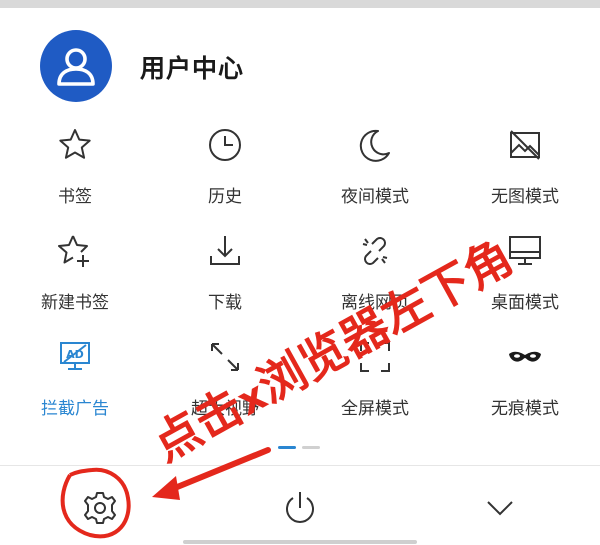 This screenshot has height=545, width=600. What do you see at coordinates (95, 503) in the screenshot?
I see `annotation-circle` at bounding box center [95, 503].